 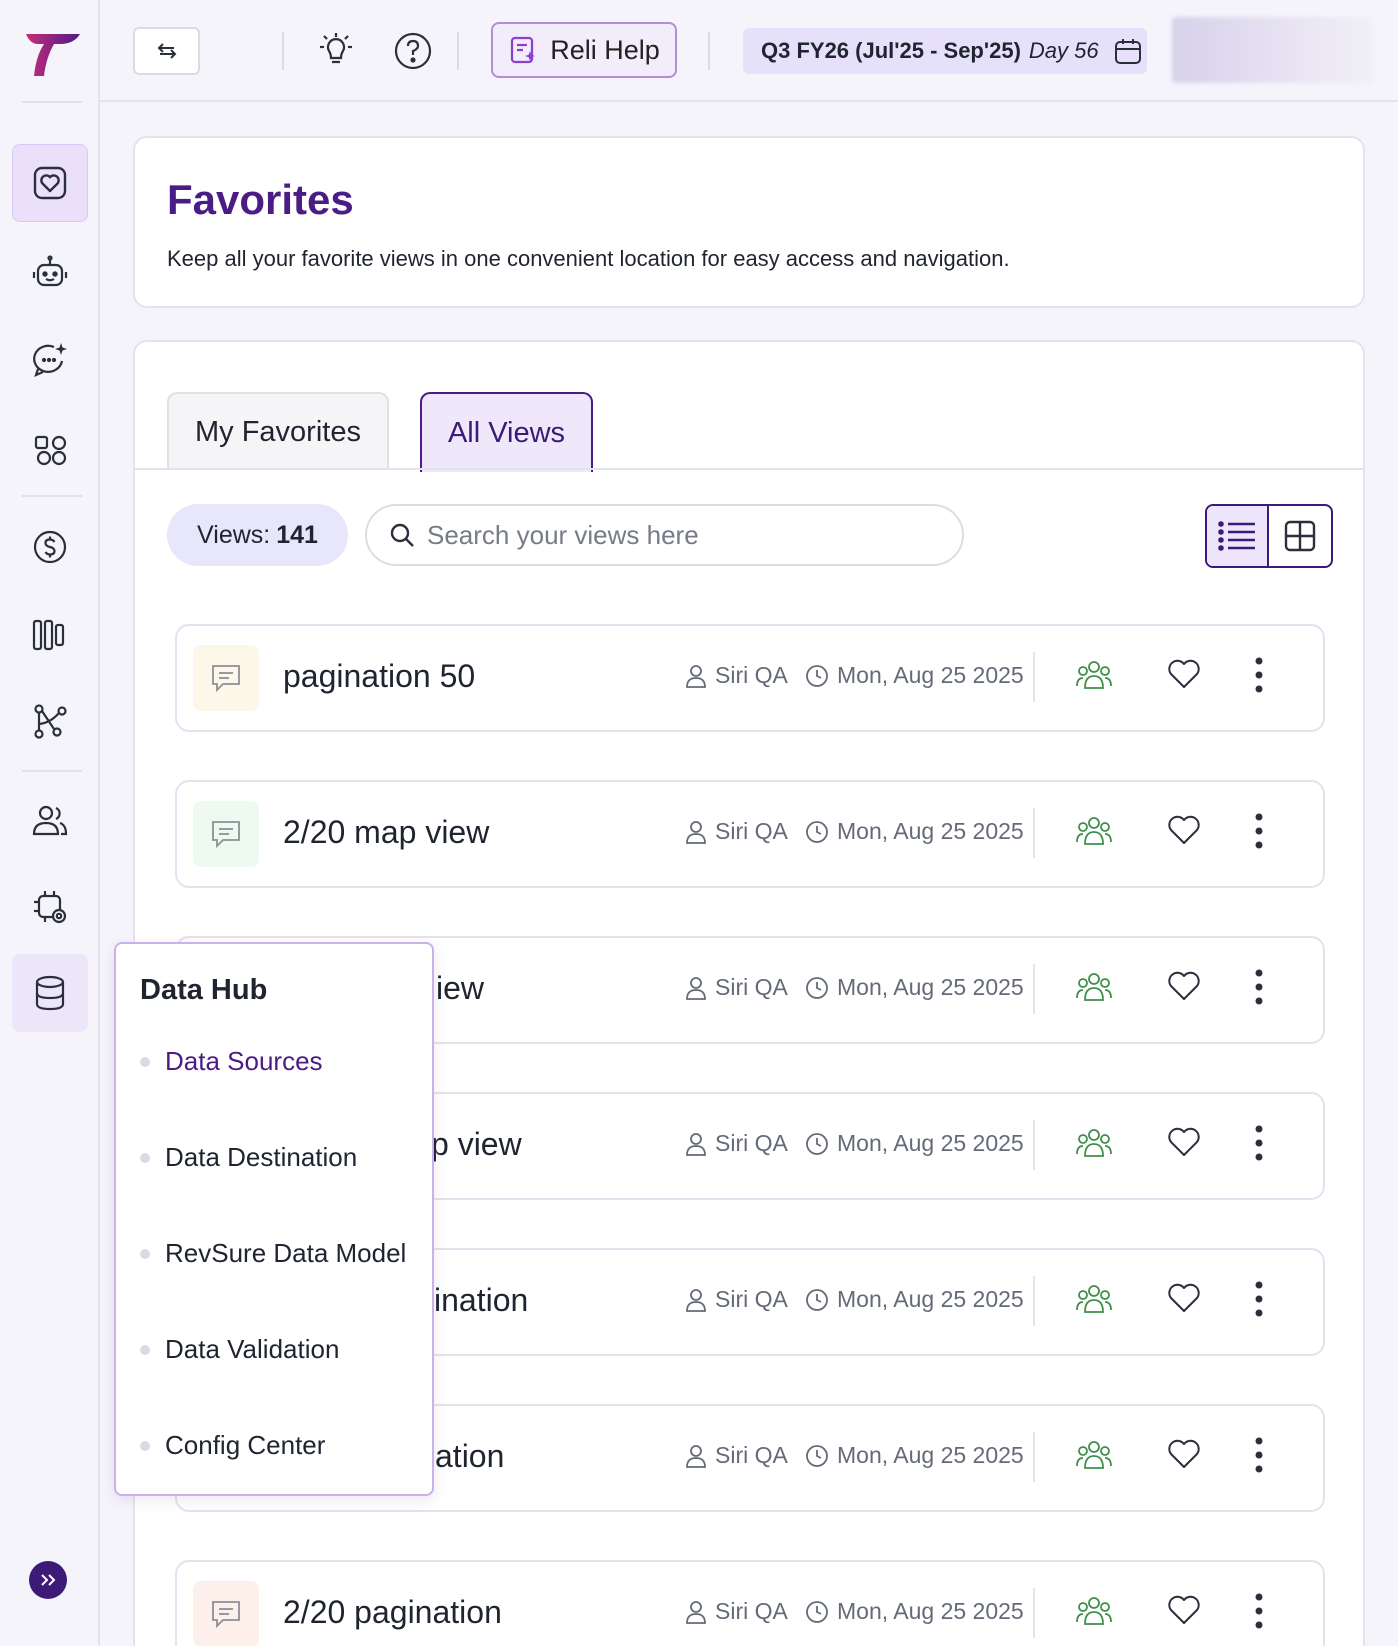 I want to click on tips-button, so click(x=336, y=51).